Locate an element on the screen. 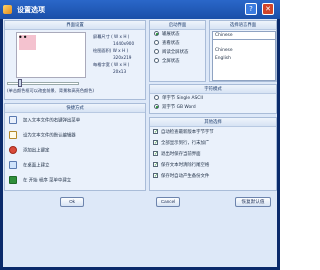 This screenshot has height=270, width=320. option-auto-backup: 保存时自动产生备份文件 is located at coordinates (181, 176).